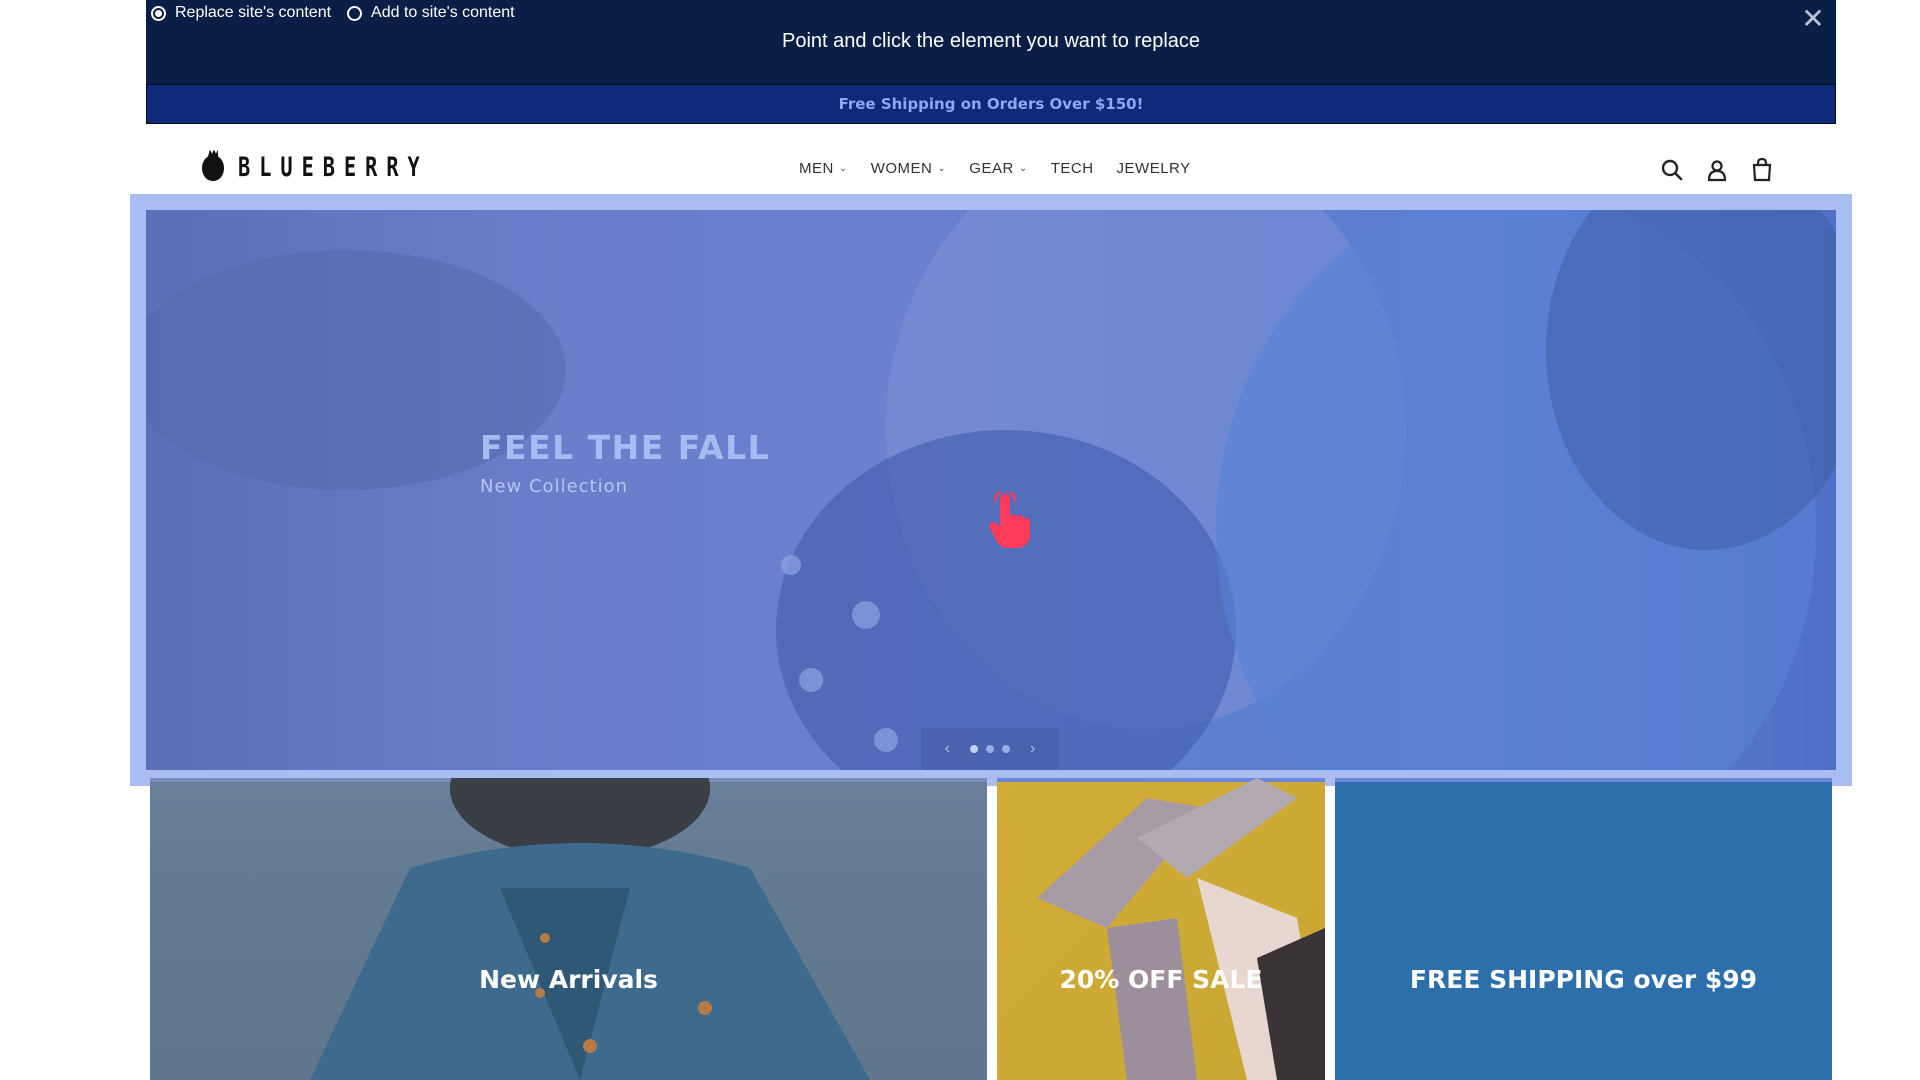 The height and width of the screenshot is (1080, 1920). I want to click on site-logo: BLUEBERRY, so click(347, 167).